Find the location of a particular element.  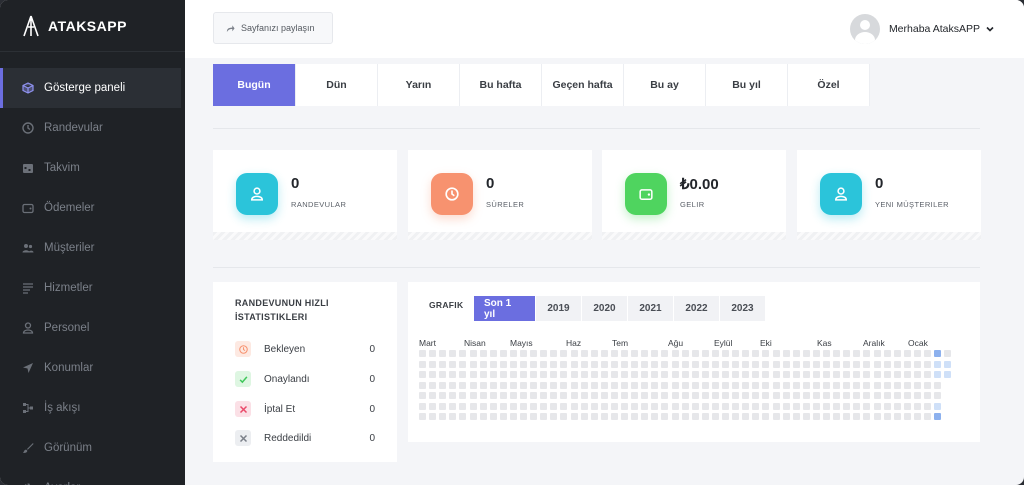

sidebar-item-4: Ödemeler is located at coordinates (92, 208).